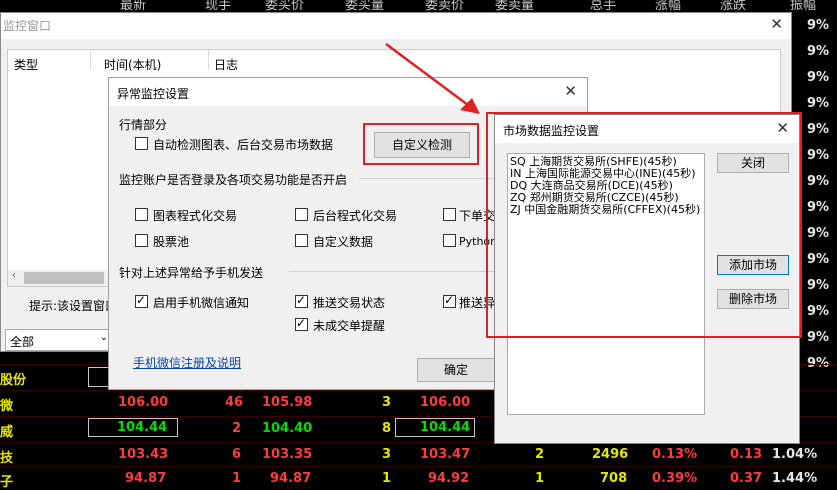  I want to click on cell-vol: 6, so click(237, 454).